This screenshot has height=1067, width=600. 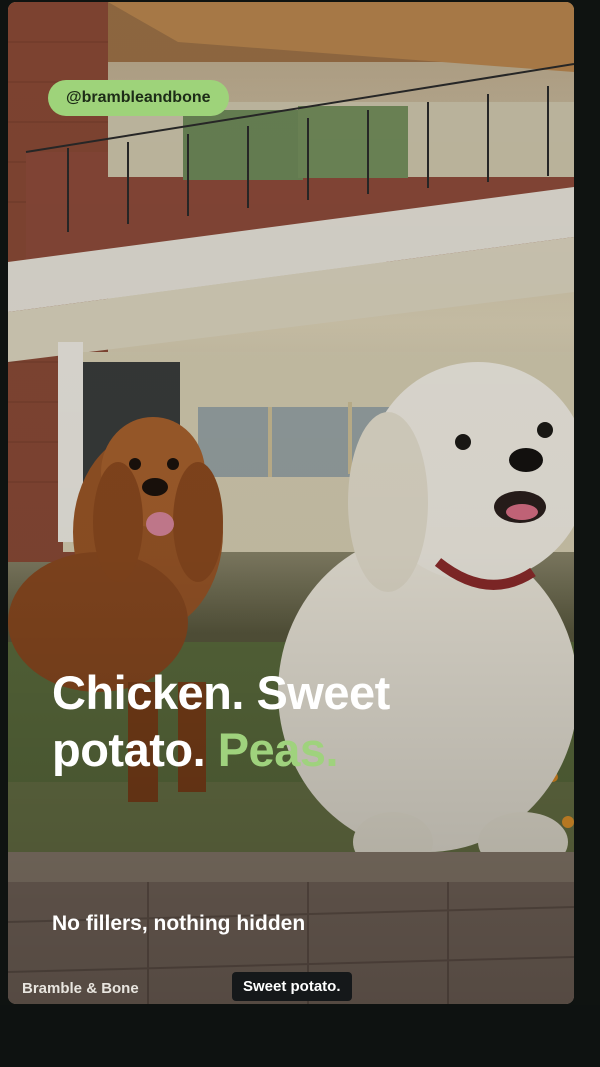 What do you see at coordinates (221, 692) in the screenshot?
I see `headline-line1: Chicken. Sweet` at bounding box center [221, 692].